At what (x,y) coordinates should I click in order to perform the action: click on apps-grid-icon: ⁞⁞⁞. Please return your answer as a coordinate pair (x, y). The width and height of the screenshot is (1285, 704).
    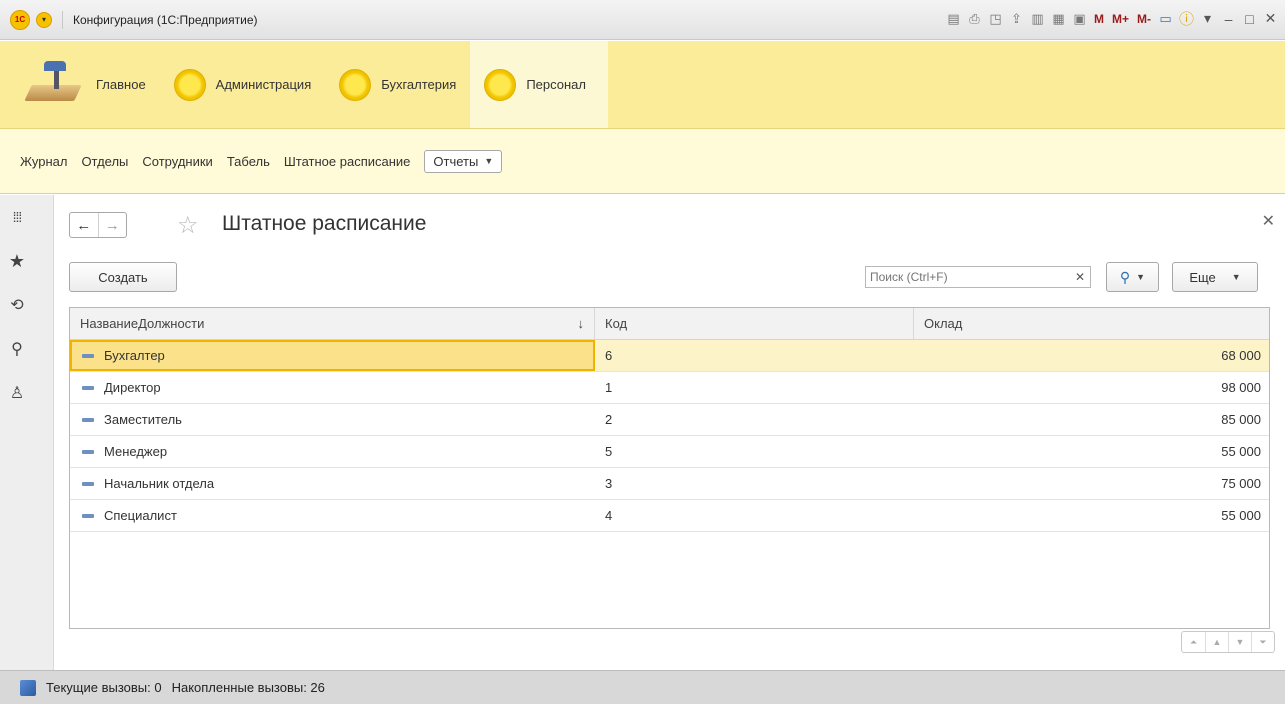
    Looking at the image, I should click on (22, 217).